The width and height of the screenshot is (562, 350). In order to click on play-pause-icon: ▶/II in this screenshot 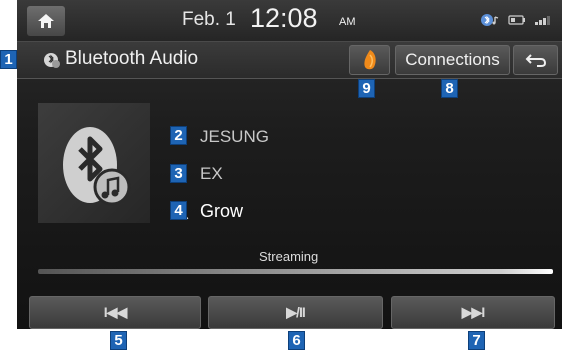, I will do `click(295, 312)`.